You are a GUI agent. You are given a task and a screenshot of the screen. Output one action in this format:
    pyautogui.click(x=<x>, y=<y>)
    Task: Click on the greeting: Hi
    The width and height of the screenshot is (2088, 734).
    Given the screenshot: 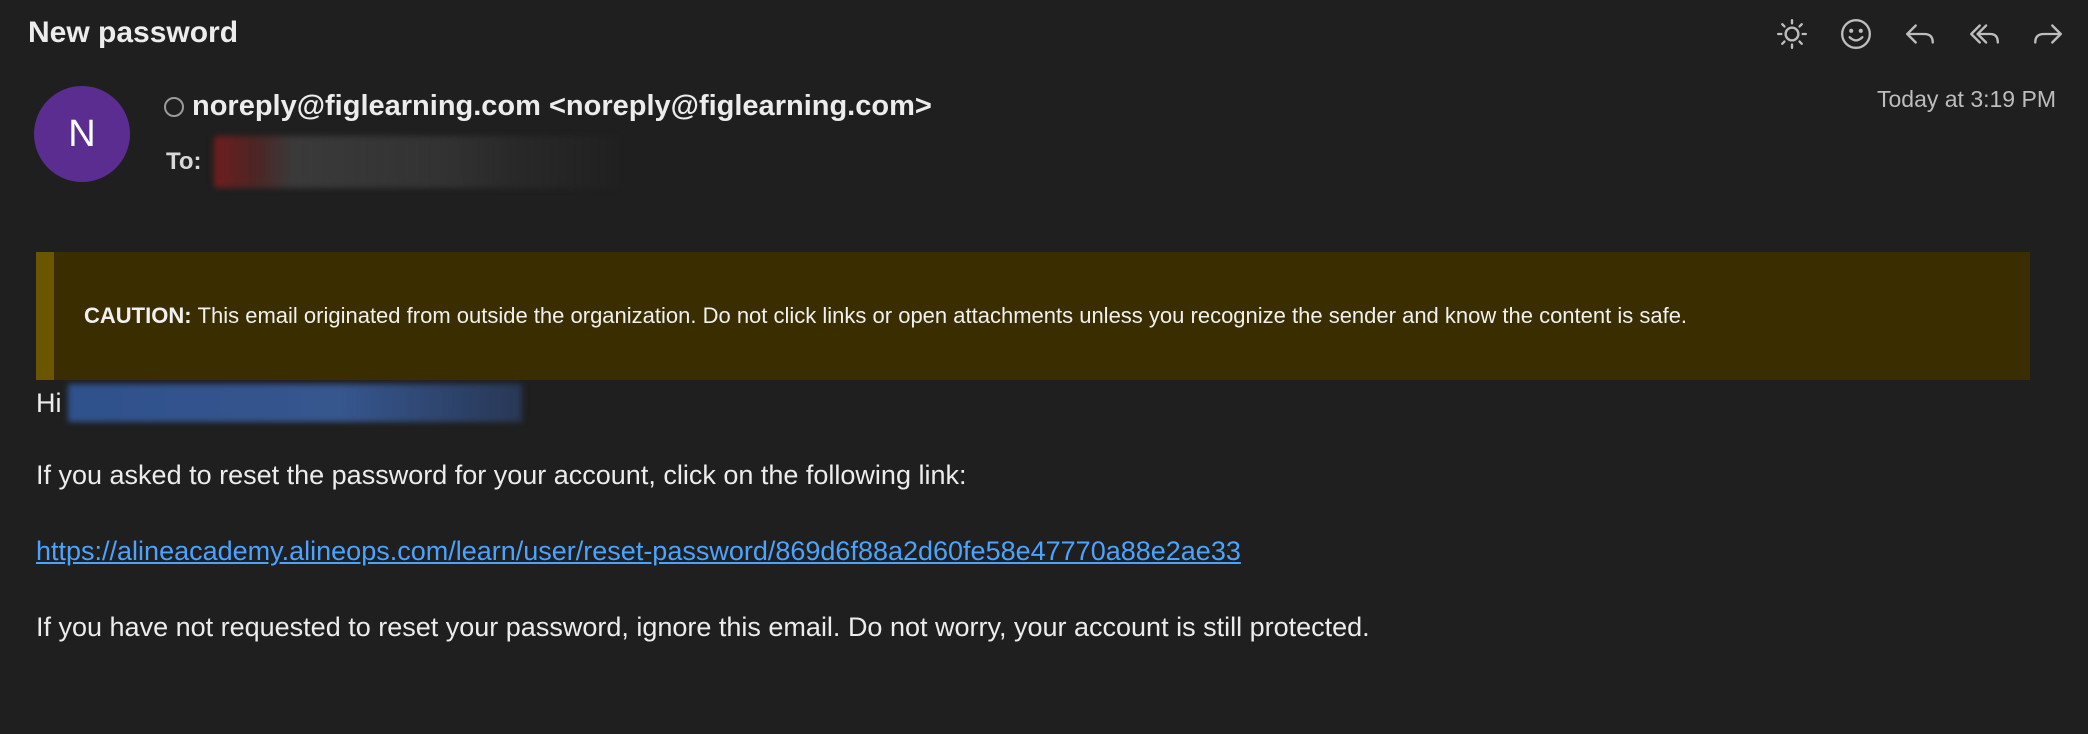 What is the action you would take?
    pyautogui.click(x=279, y=403)
    